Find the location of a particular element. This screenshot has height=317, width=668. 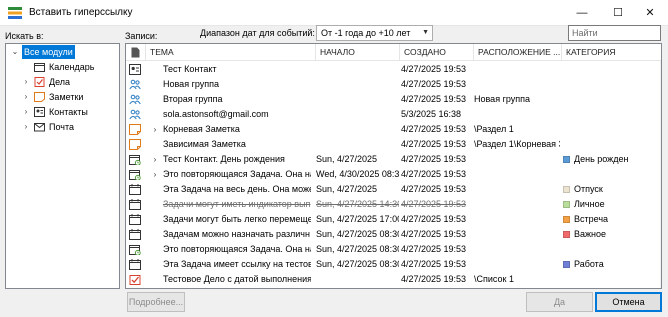

cancel-button: Отмена is located at coordinates (628, 302).